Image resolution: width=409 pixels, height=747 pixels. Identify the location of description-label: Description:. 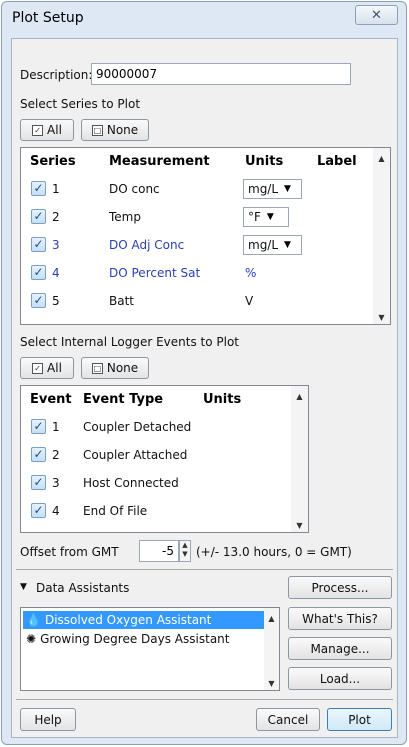
(56, 75).